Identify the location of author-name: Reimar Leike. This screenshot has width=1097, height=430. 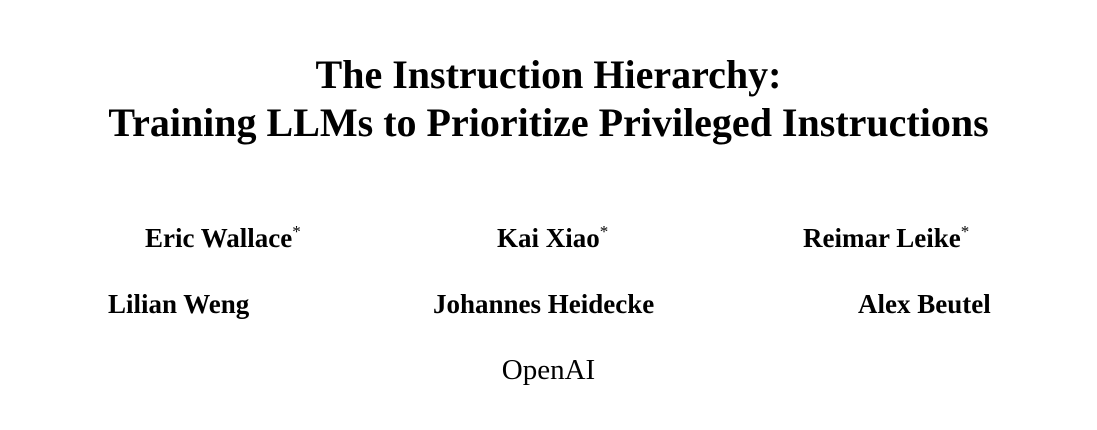
(882, 238).